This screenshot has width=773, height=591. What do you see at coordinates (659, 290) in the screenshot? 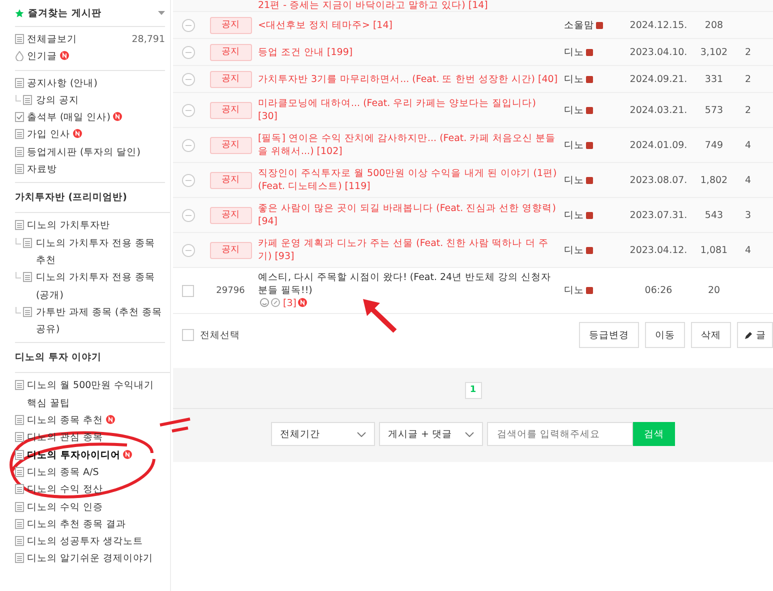
I see `post-date: 06:26` at bounding box center [659, 290].